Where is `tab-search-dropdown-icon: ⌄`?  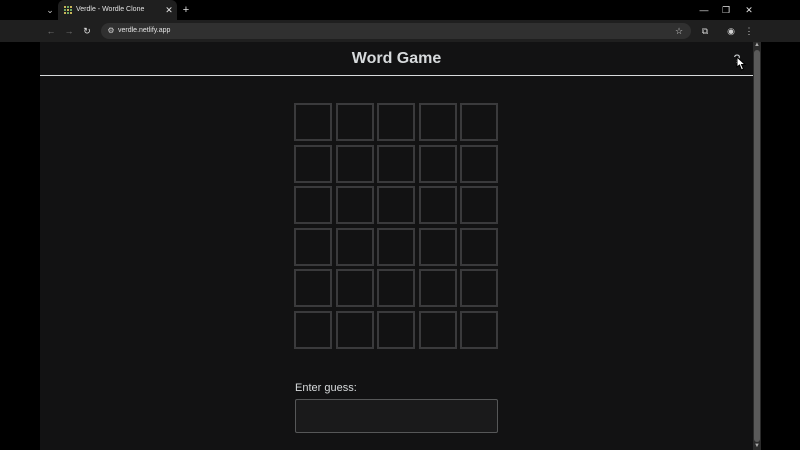 tab-search-dropdown-icon: ⌄ is located at coordinates (50, 10).